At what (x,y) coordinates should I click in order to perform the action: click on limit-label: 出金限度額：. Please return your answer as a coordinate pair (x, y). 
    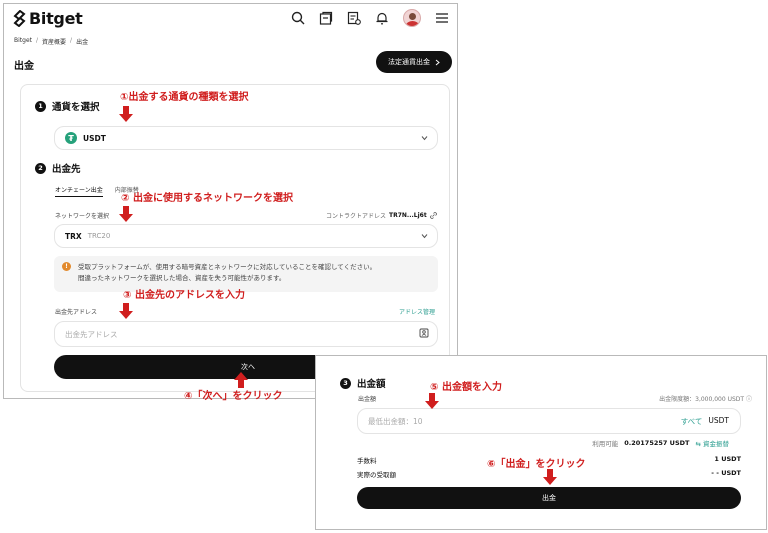
    Looking at the image, I should click on (677, 399).